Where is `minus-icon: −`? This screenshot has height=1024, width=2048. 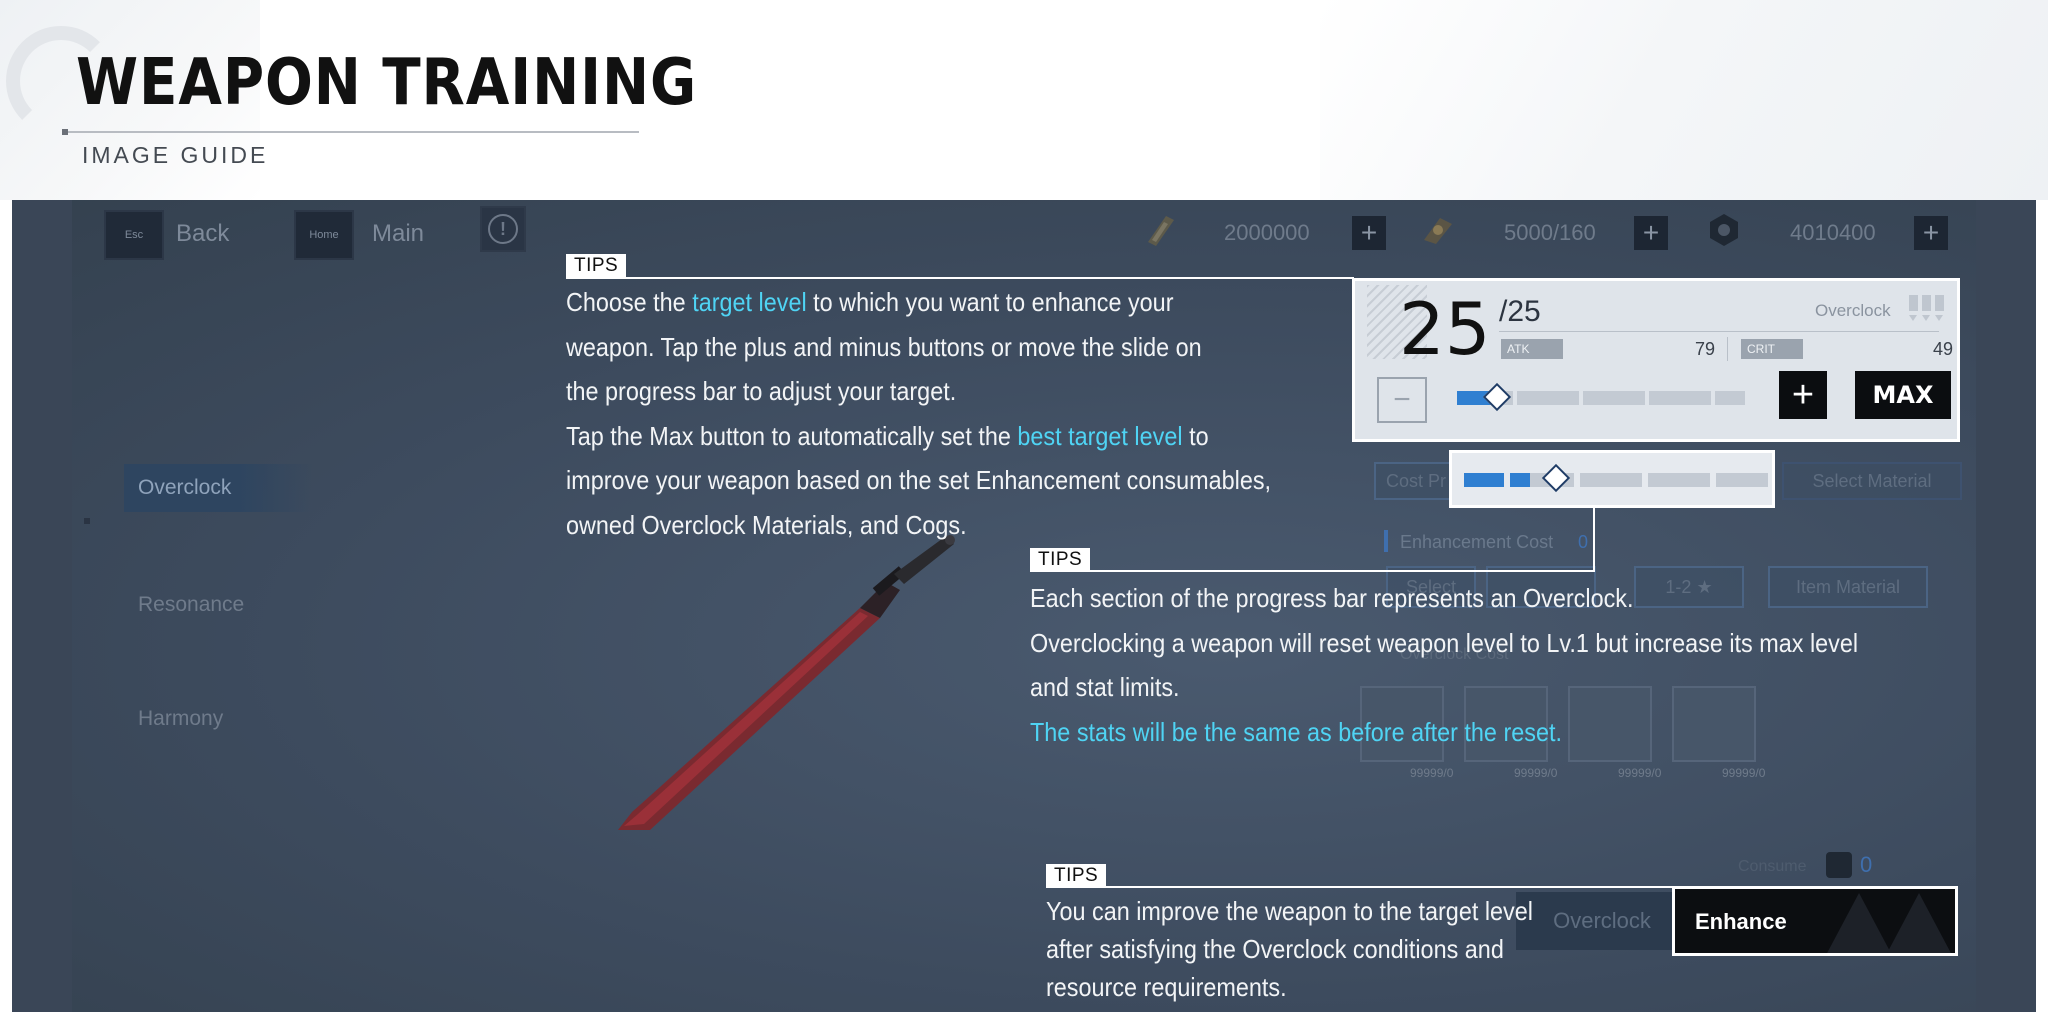
minus-icon: − is located at coordinates (1402, 399).